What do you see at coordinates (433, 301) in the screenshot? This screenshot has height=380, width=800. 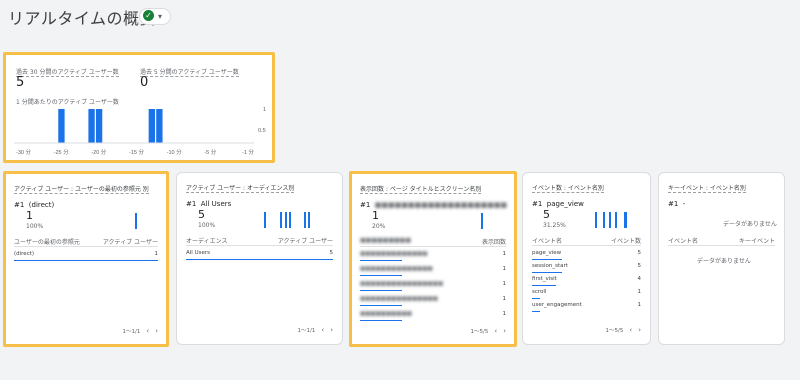 I see `table-row: ■■■■■■■■■■■■■■■ 1` at bounding box center [433, 301].